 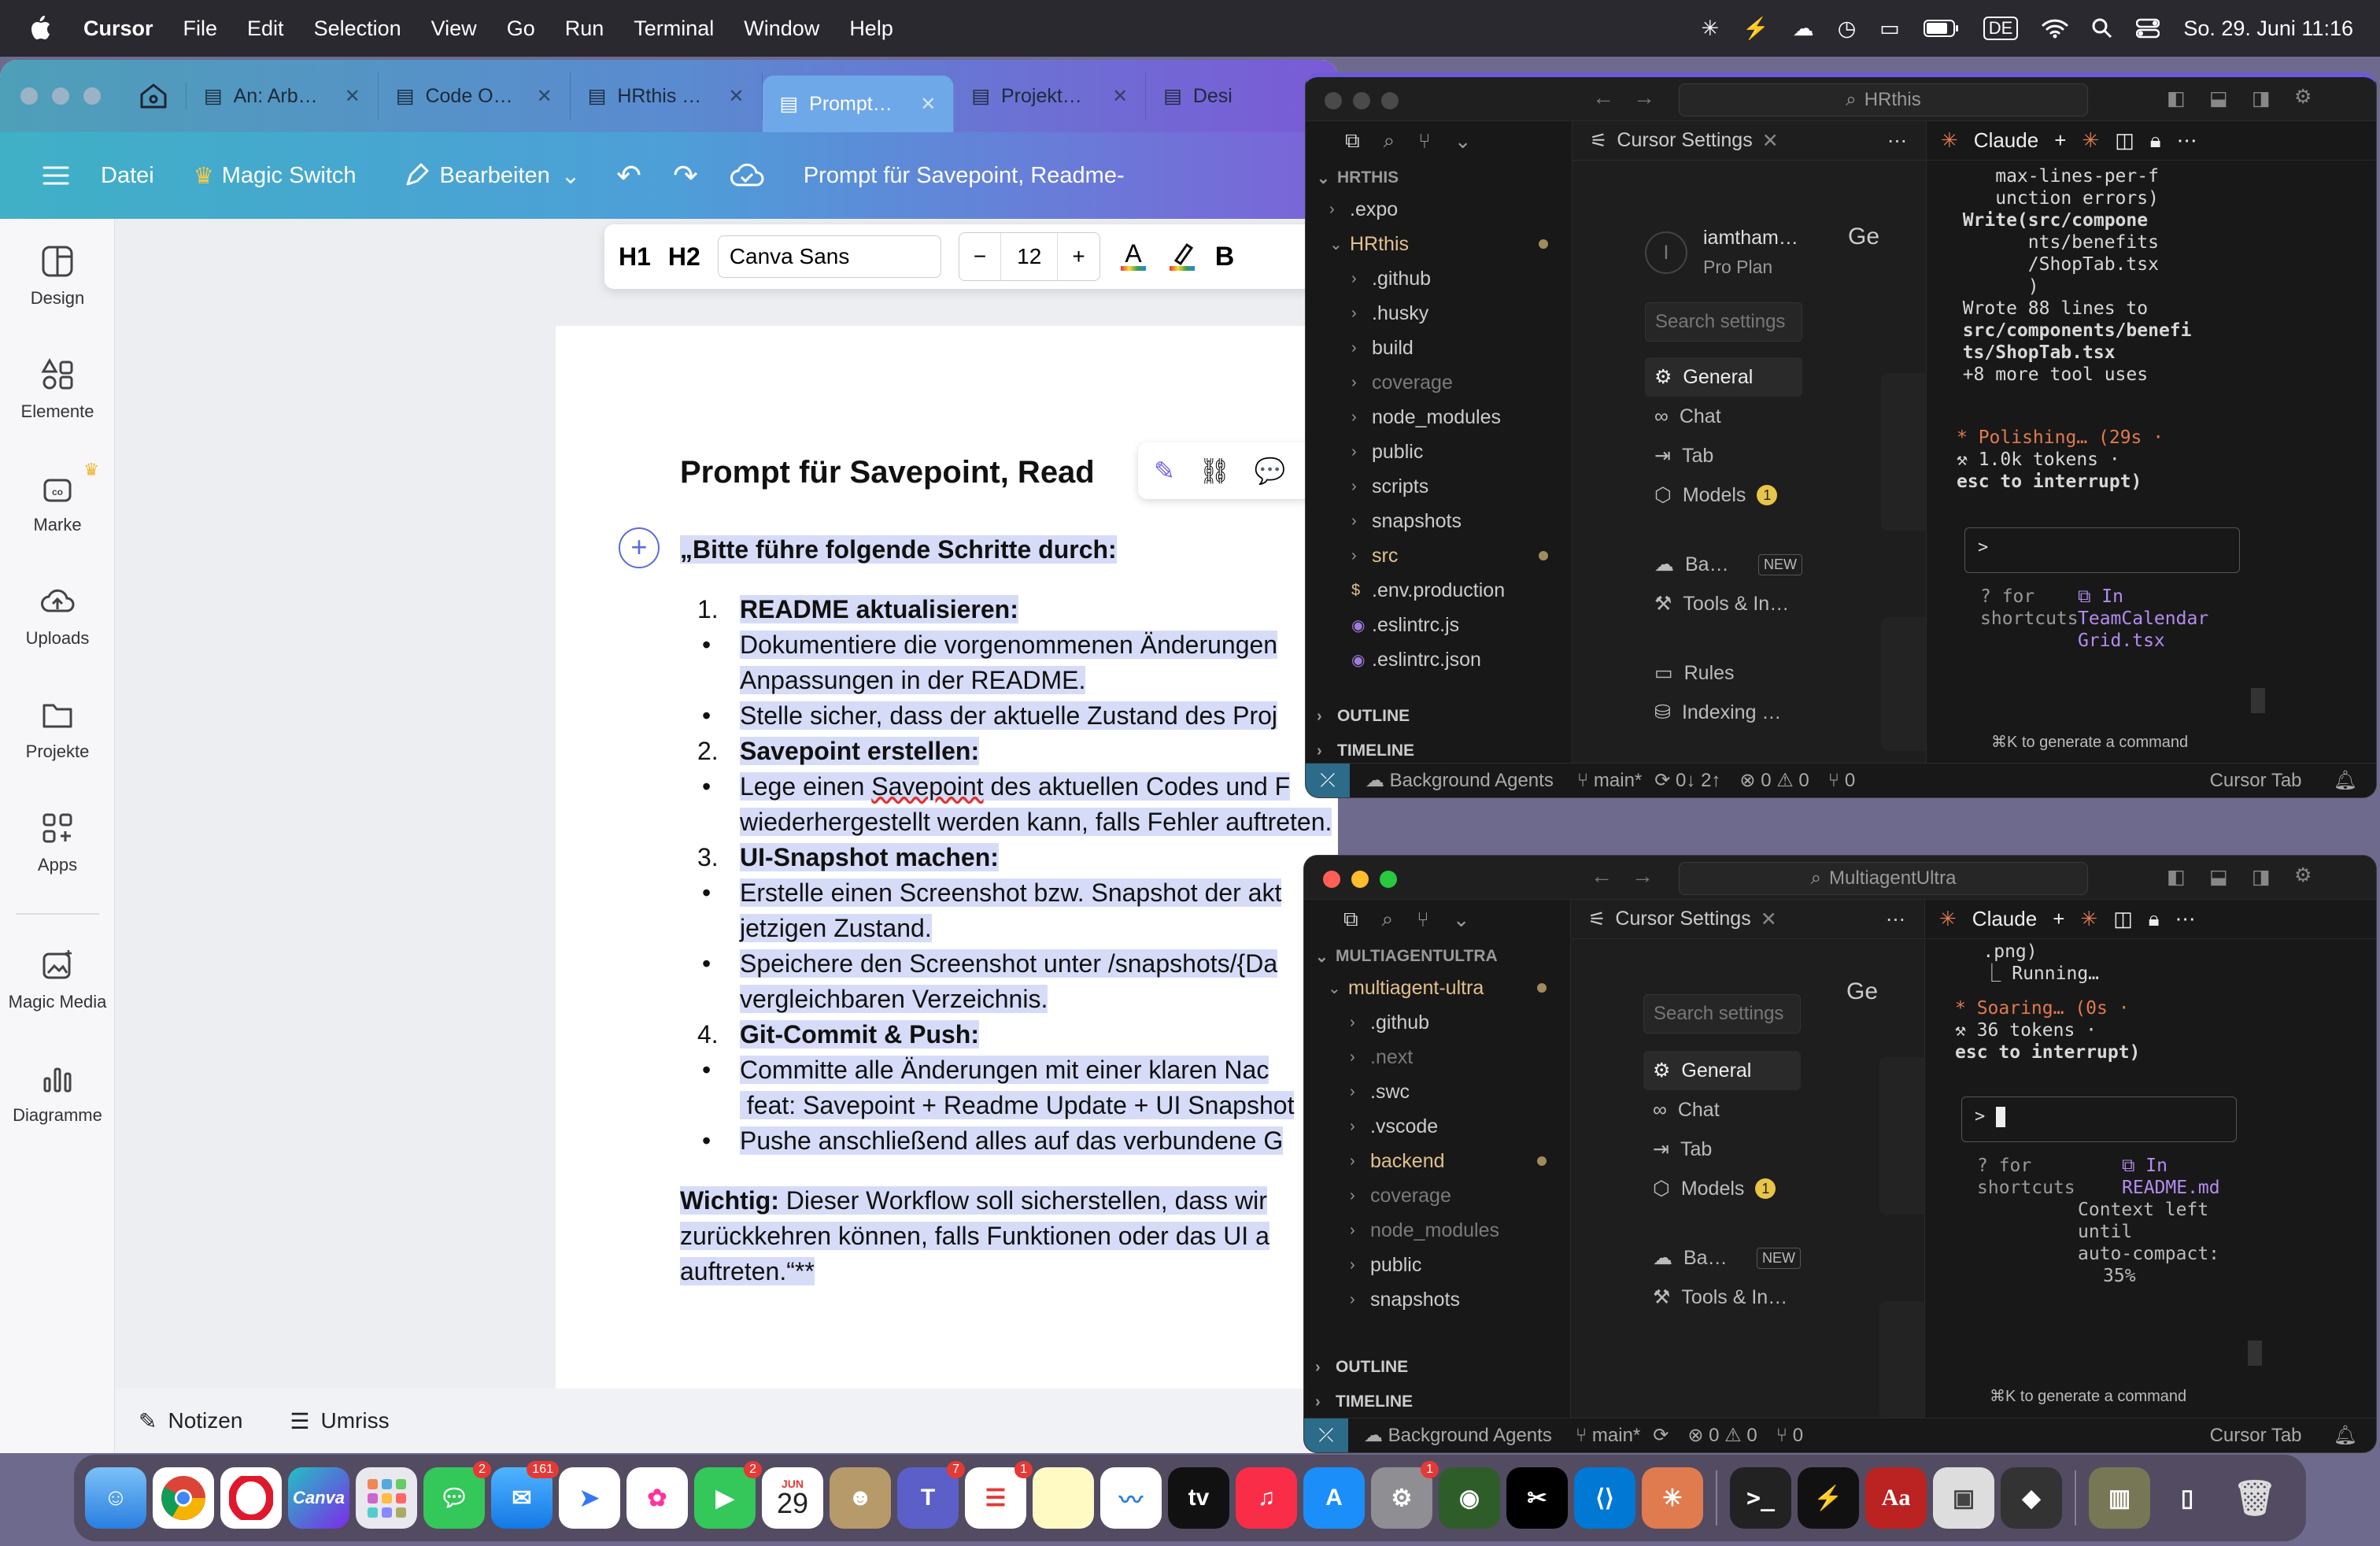 I want to click on canva-tab-1: ▤ An: Arb… ✕, so click(x=283, y=96).